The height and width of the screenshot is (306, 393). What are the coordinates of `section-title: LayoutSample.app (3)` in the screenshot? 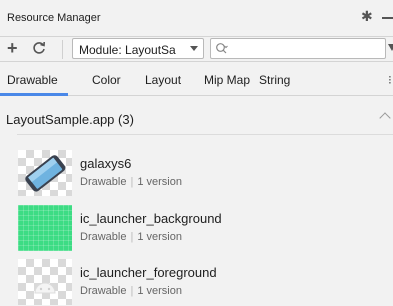 It's located at (70, 119).